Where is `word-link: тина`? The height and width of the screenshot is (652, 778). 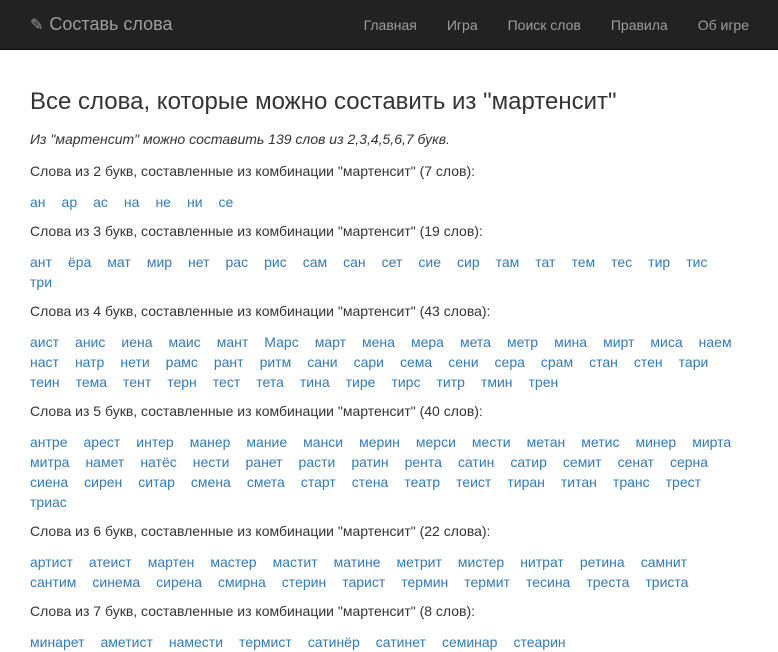
word-link: тина is located at coordinates (315, 382).